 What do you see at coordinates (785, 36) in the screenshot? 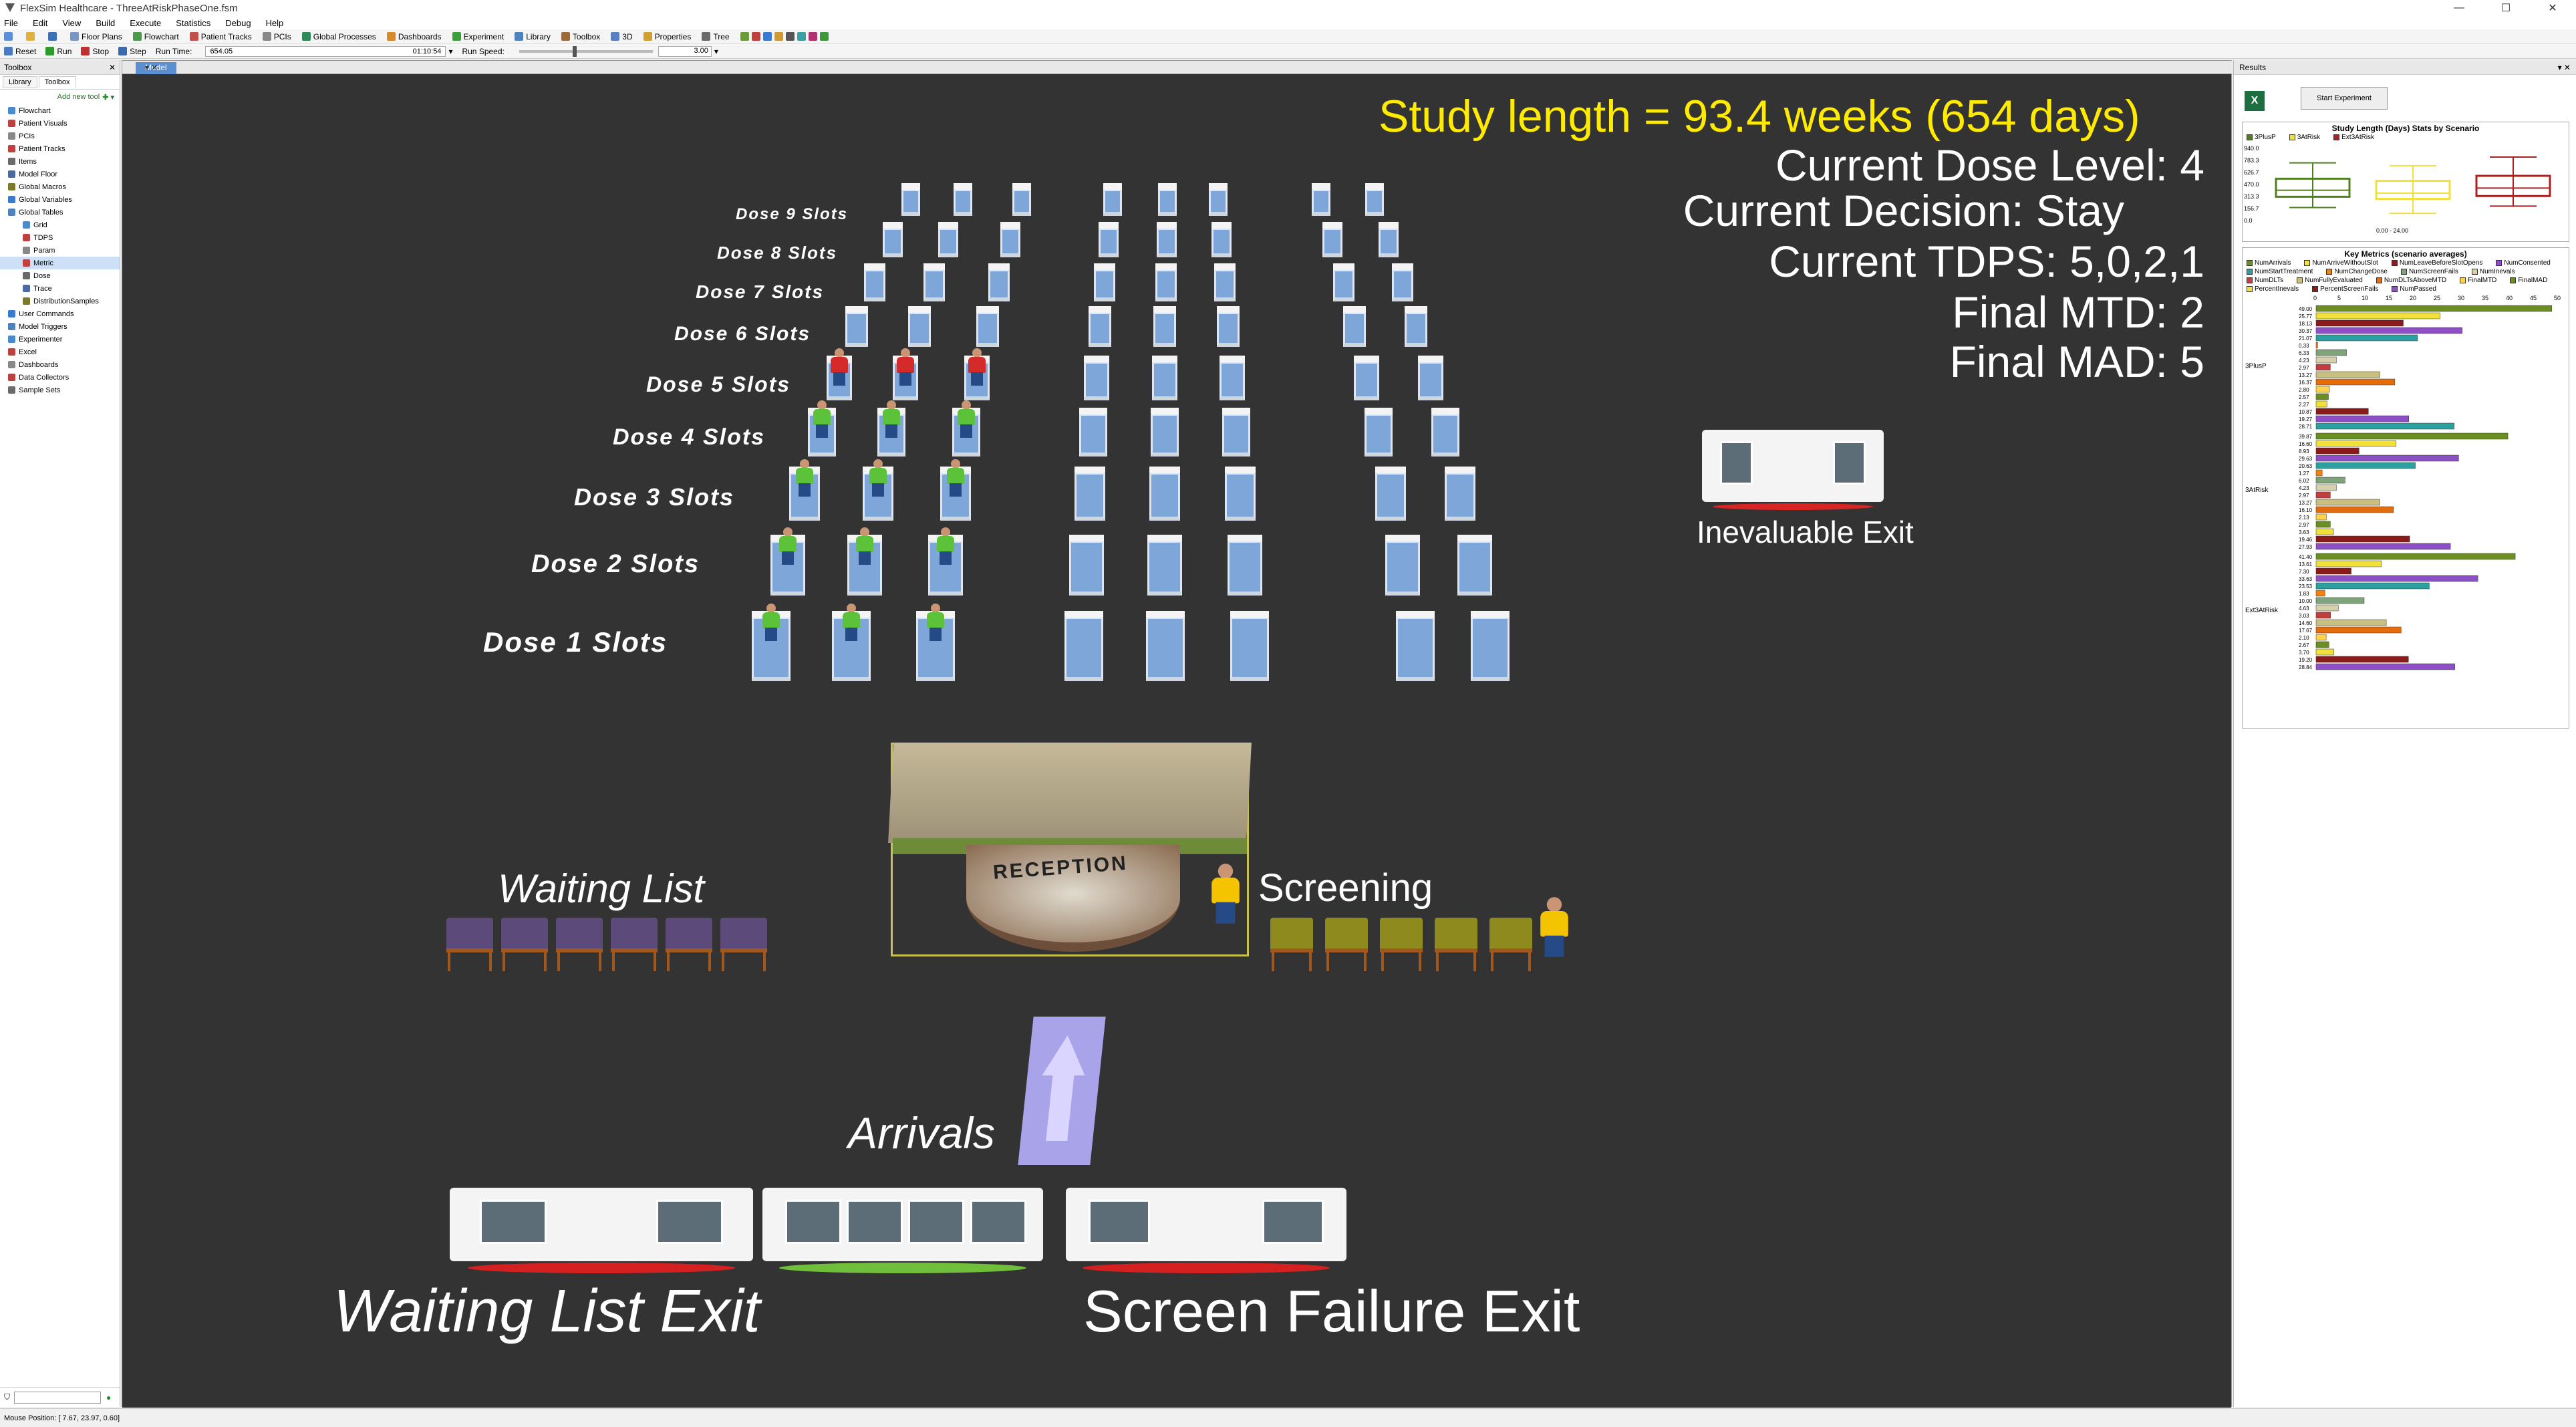
I see `extra-tool-icons` at bounding box center [785, 36].